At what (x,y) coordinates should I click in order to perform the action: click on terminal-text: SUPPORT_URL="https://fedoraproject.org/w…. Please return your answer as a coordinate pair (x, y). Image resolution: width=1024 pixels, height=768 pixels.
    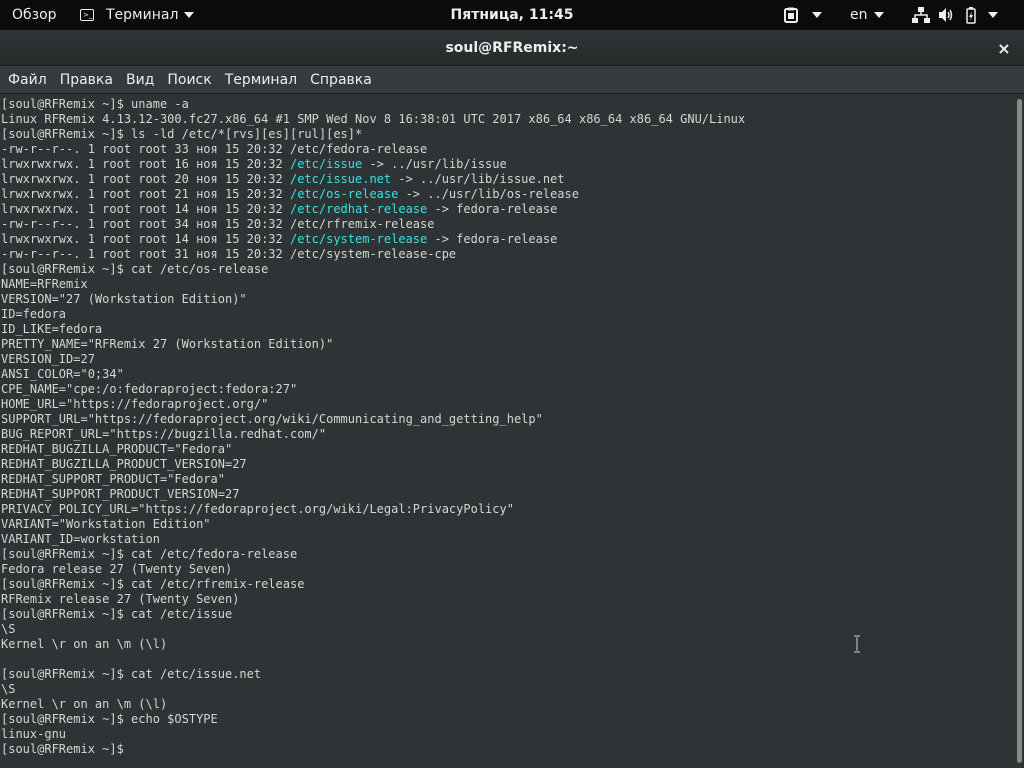
    Looking at the image, I should click on (272, 419).